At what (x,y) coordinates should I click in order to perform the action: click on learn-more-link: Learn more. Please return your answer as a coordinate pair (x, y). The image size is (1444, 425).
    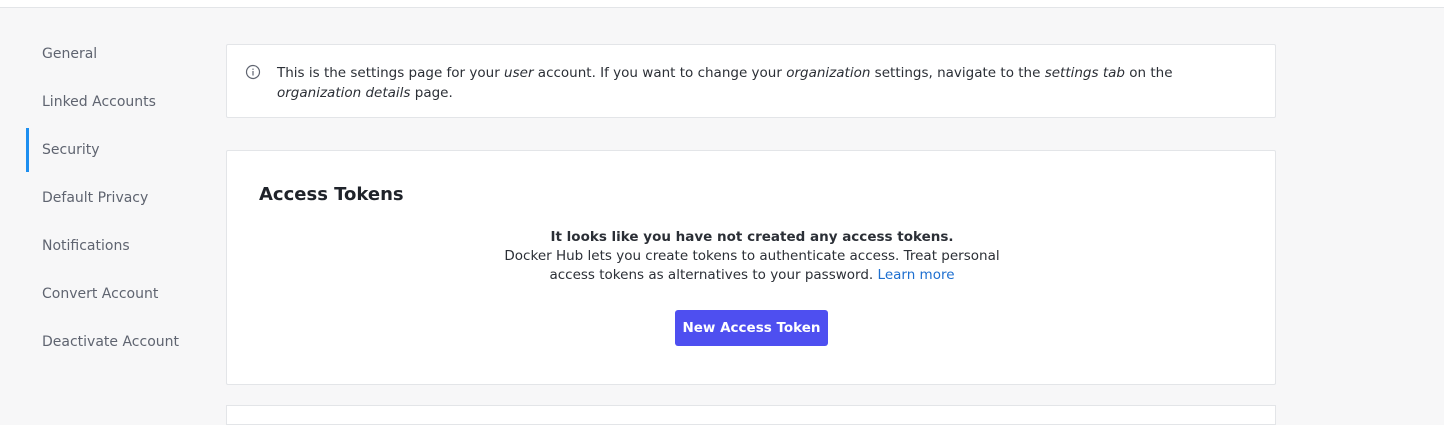
    Looking at the image, I should click on (916, 275).